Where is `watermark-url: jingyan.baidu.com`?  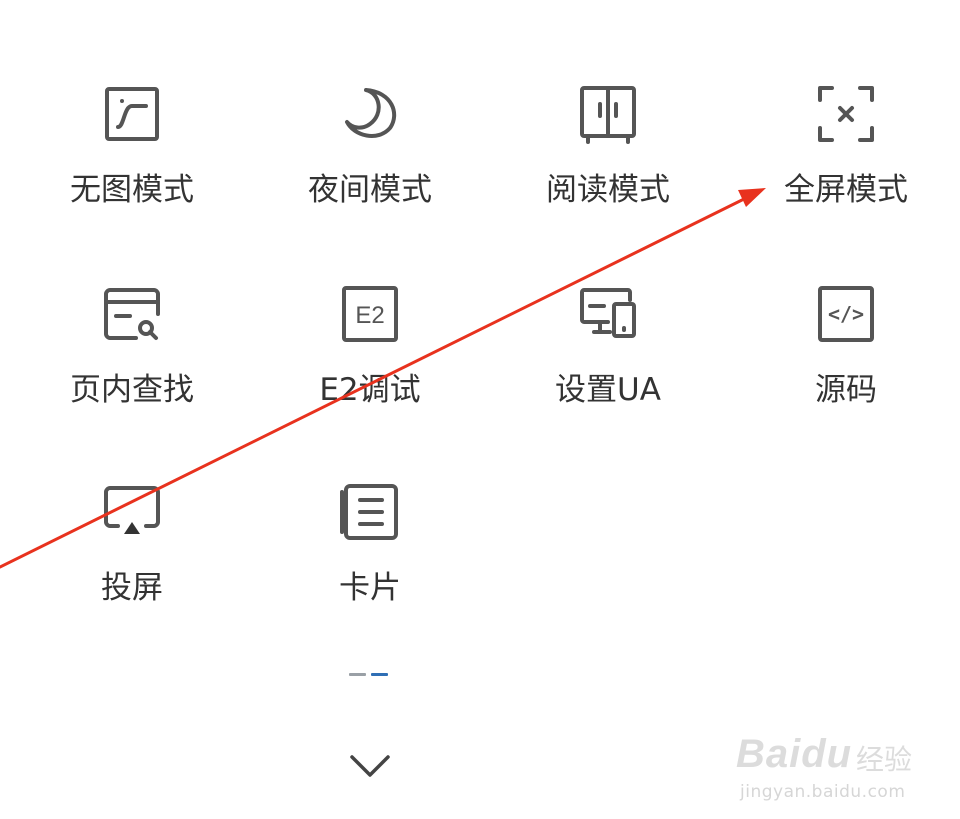 watermark-url: jingyan.baidu.com is located at coordinates (823, 792).